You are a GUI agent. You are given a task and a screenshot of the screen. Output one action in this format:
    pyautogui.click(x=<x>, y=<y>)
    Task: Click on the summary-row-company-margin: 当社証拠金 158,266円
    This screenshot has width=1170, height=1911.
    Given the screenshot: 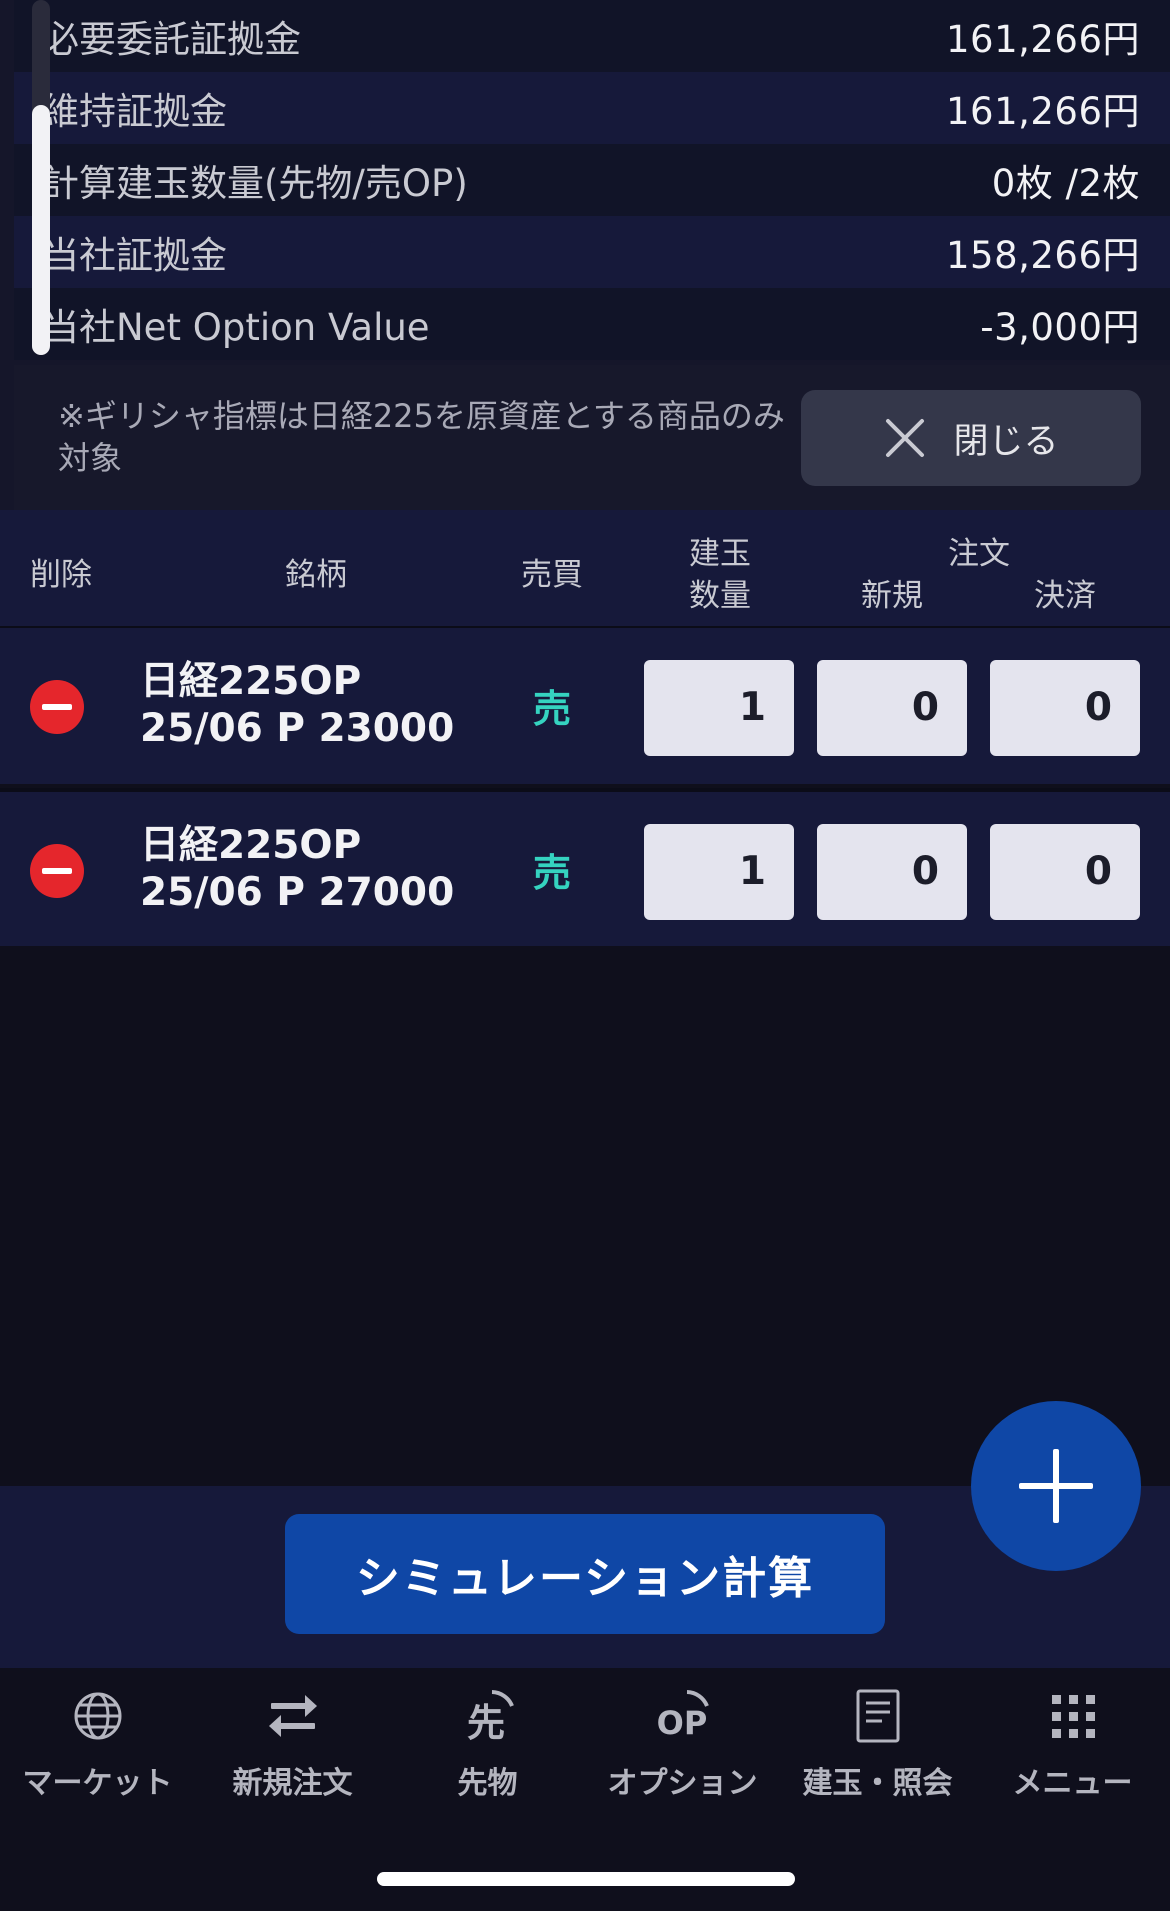 What is the action you would take?
    pyautogui.click(x=592, y=252)
    